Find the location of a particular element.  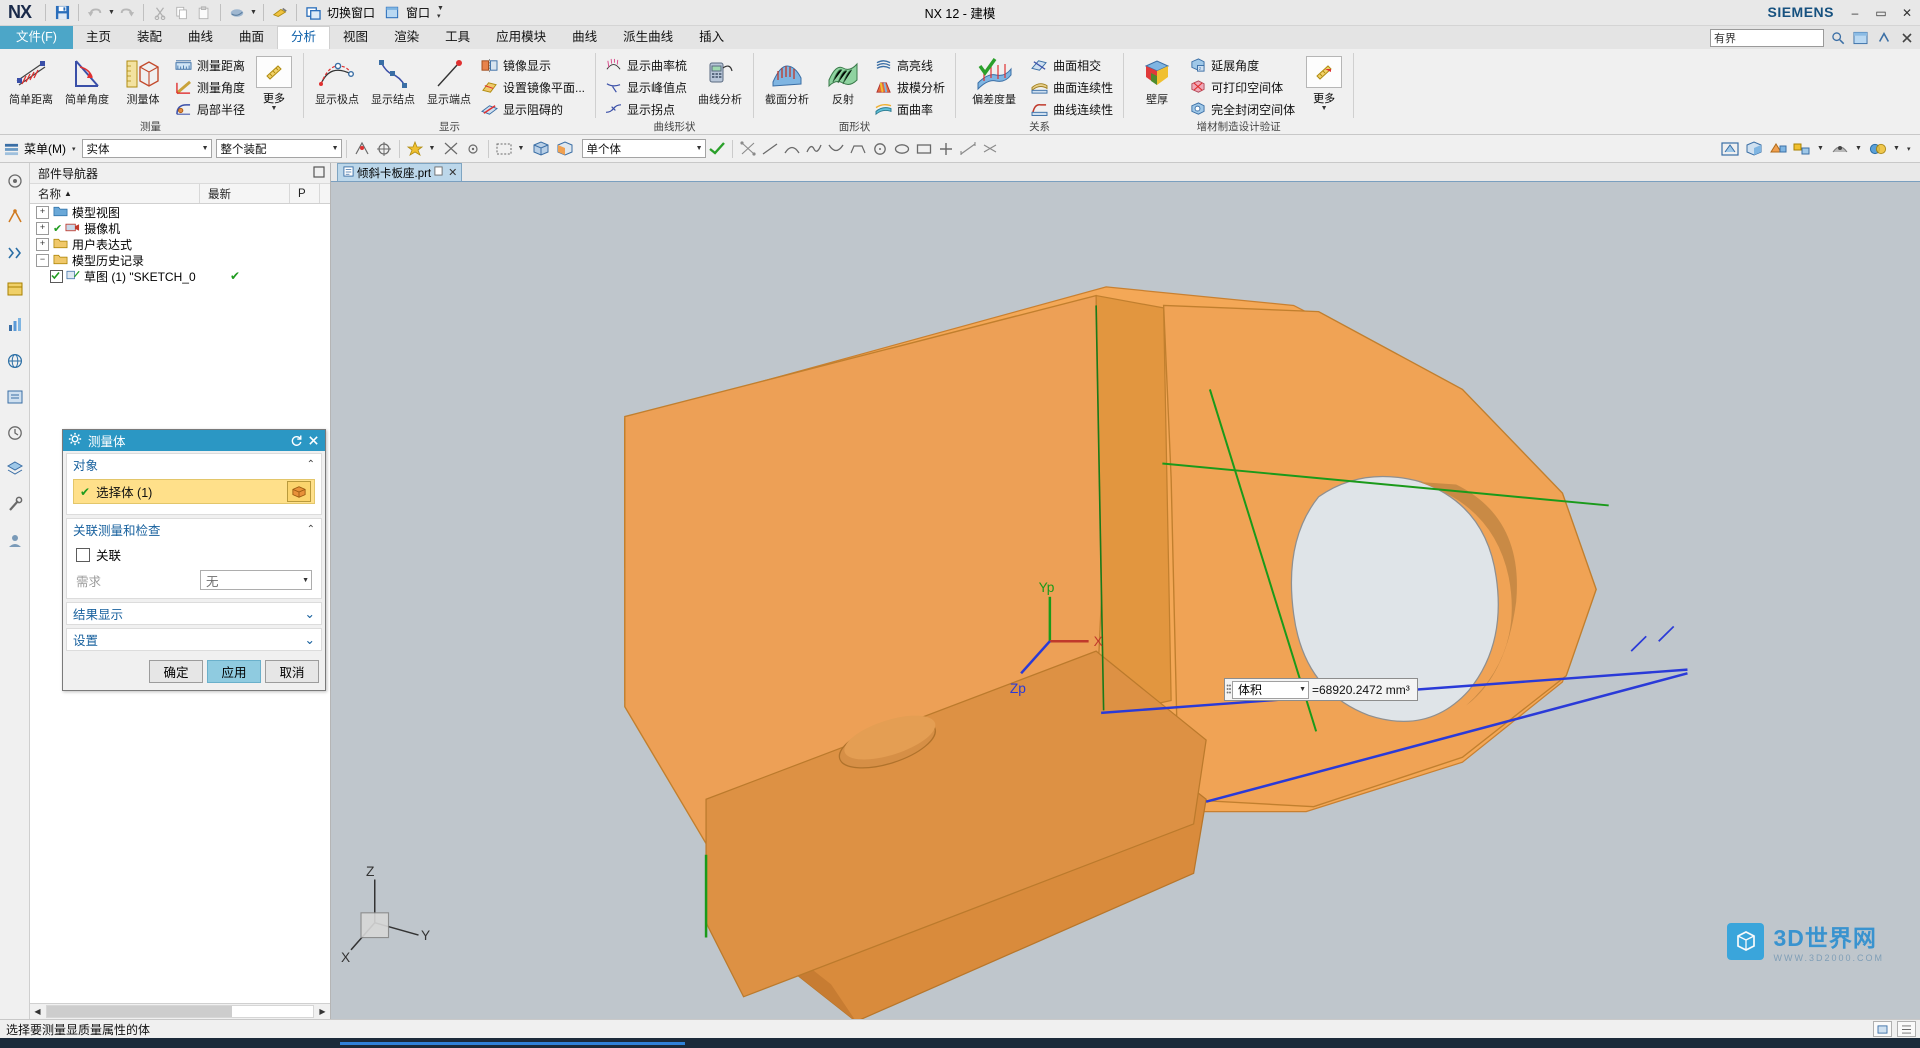

window-menu-label: 窗口 is located at coordinates (419, 12).